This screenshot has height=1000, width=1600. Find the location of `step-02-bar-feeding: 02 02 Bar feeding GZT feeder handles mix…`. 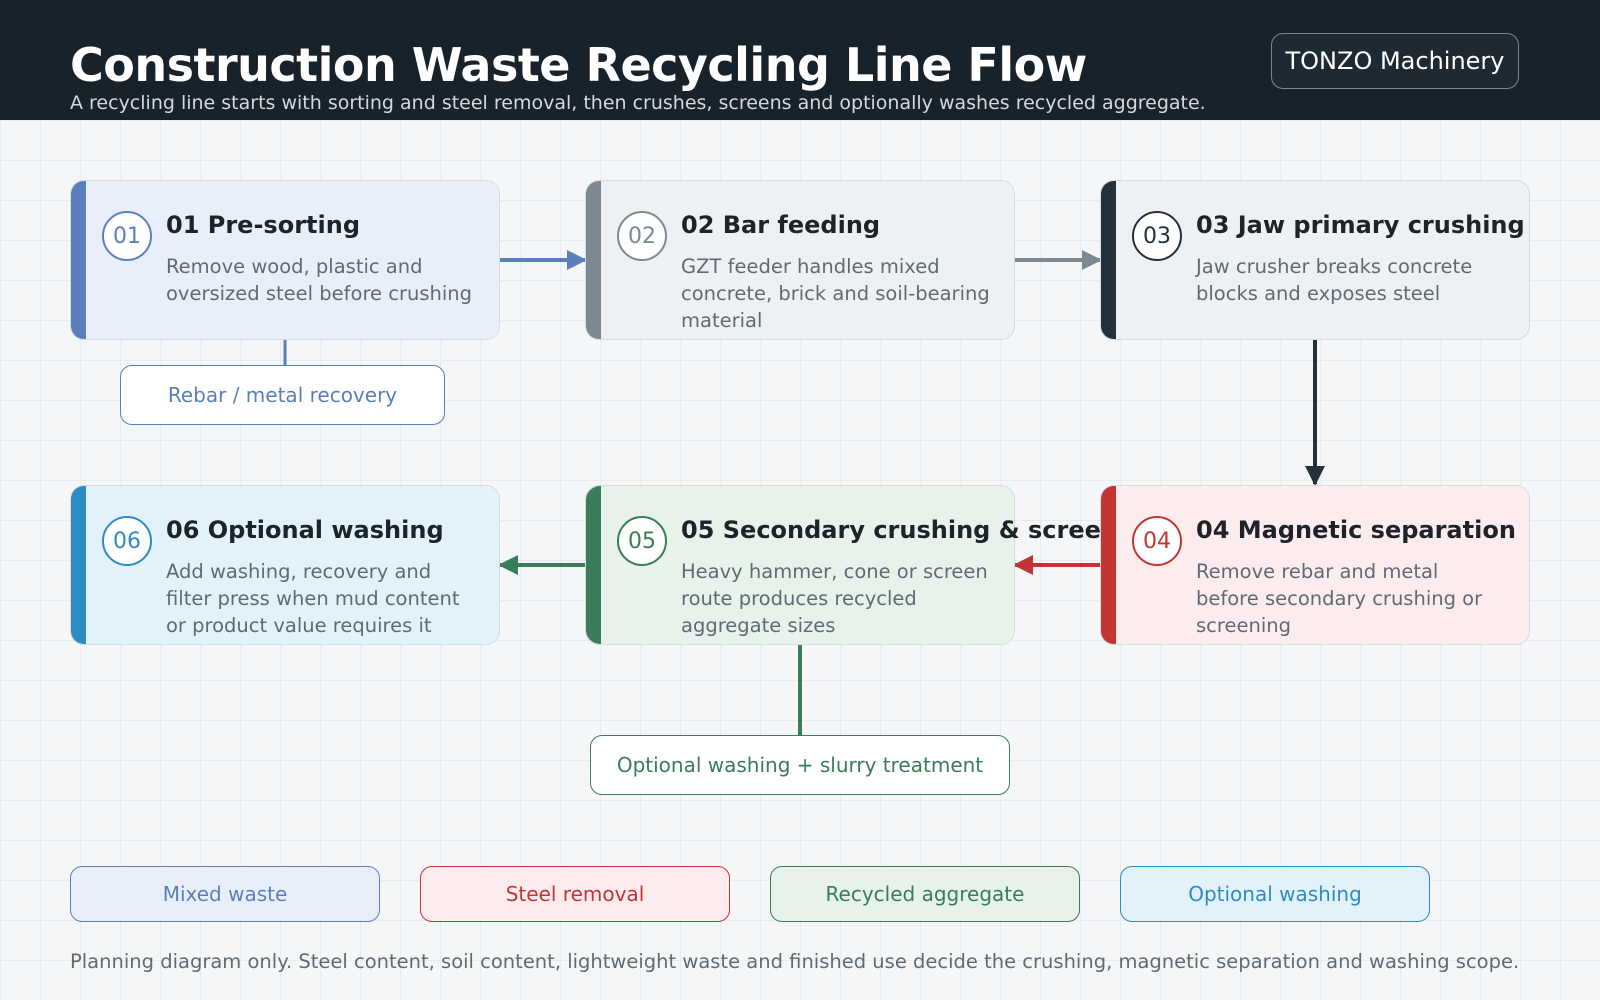

step-02-bar-feeding: 02 02 Bar feeding GZT feeder handles mix… is located at coordinates (800, 260).